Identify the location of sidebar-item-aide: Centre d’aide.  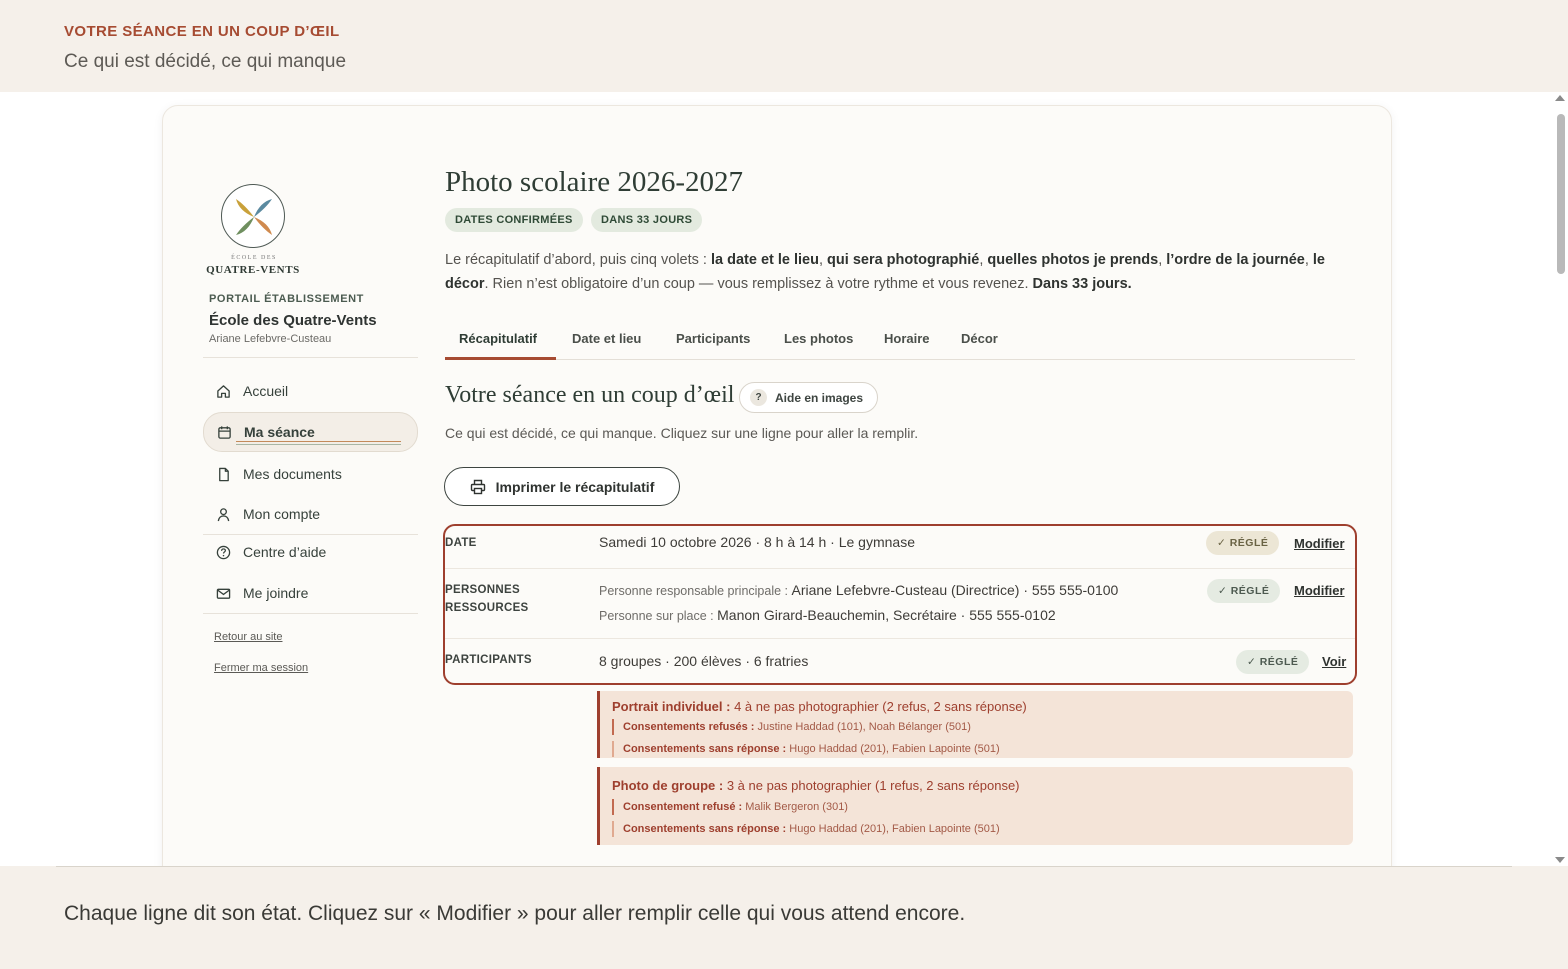
(310, 552).